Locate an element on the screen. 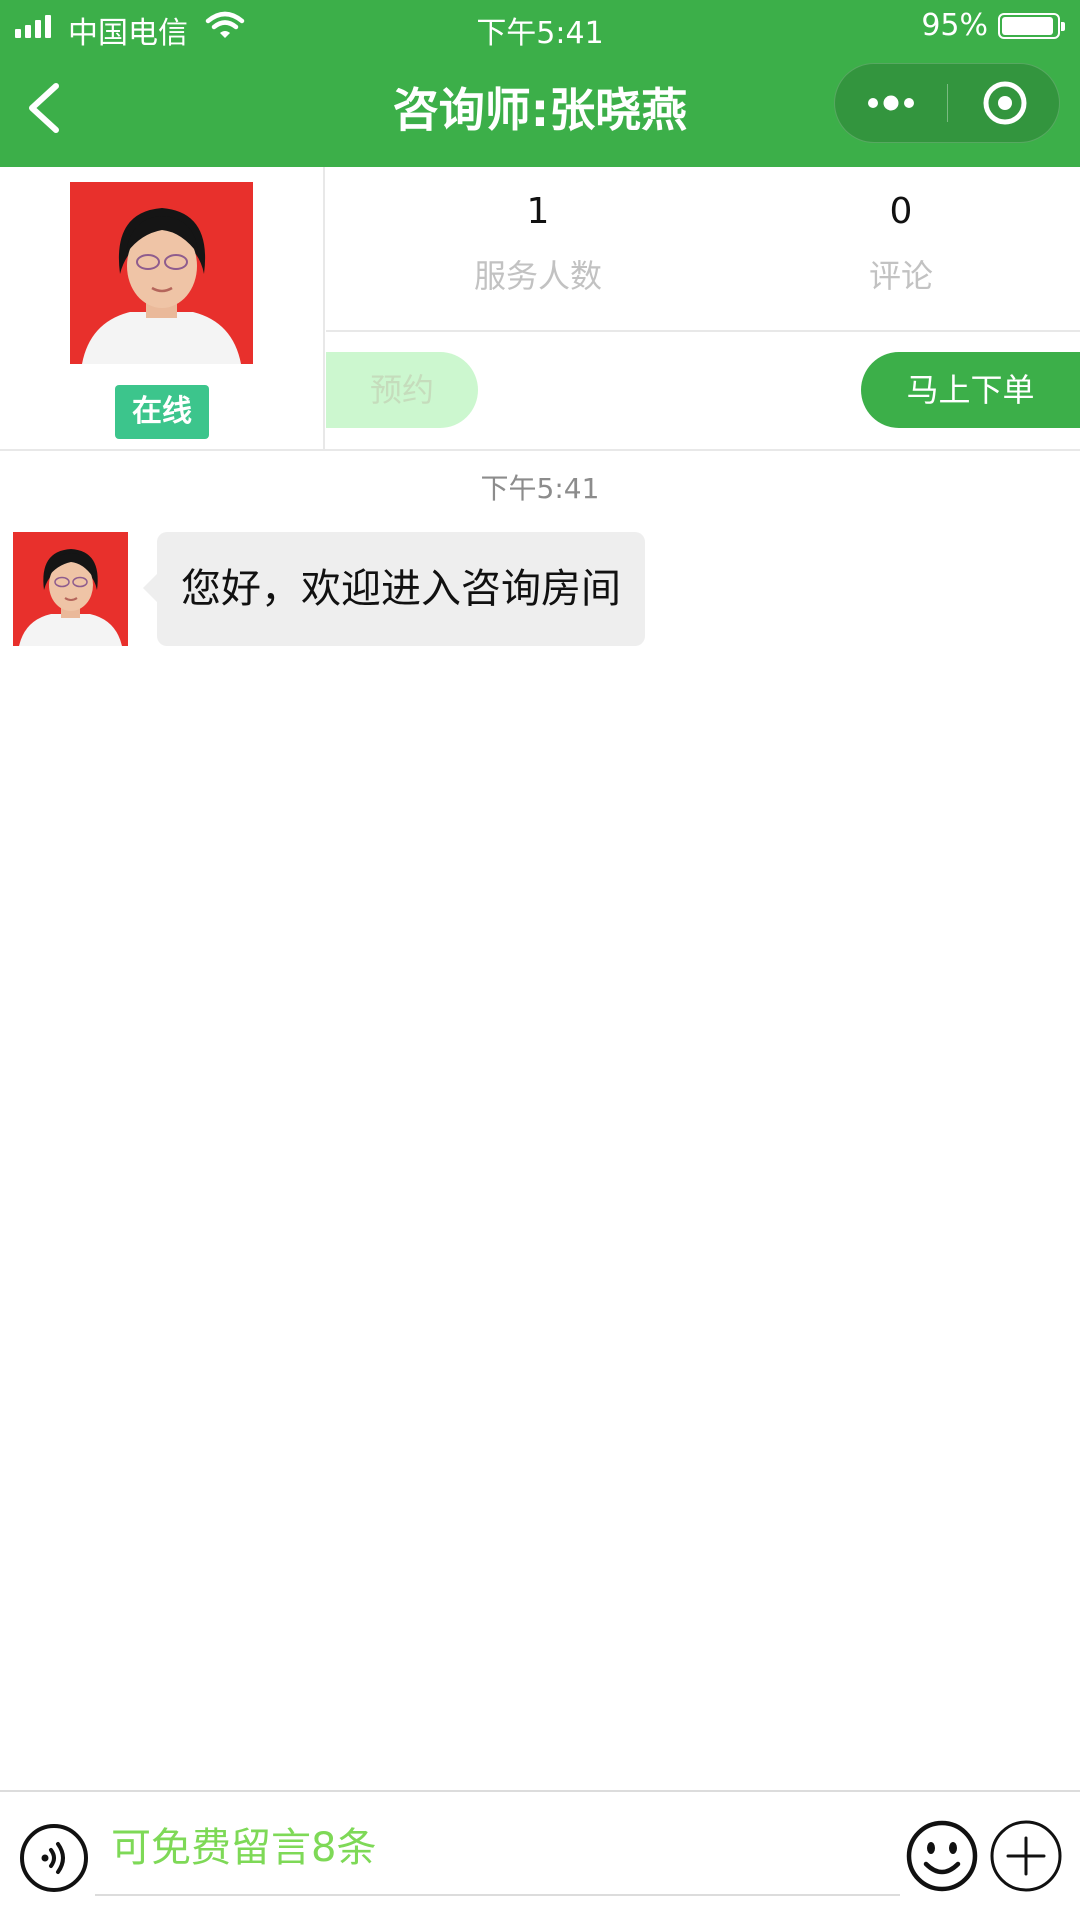  stat-reviews: 0 评论 is located at coordinates (901, 242).